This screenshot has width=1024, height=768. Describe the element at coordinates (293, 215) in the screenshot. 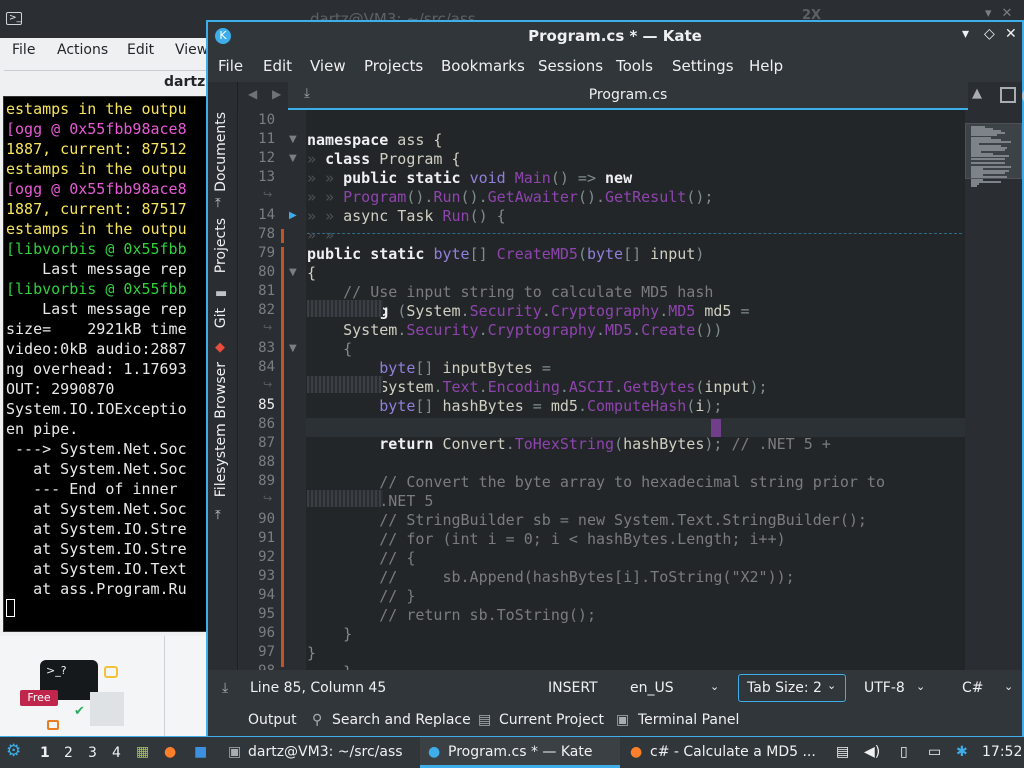

I see `folded-region-icon: ▶` at that location.